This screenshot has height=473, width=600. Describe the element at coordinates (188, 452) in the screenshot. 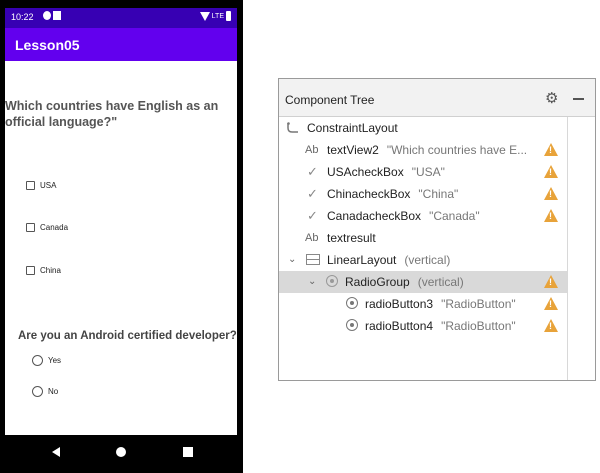

I see `recents-icon` at that location.